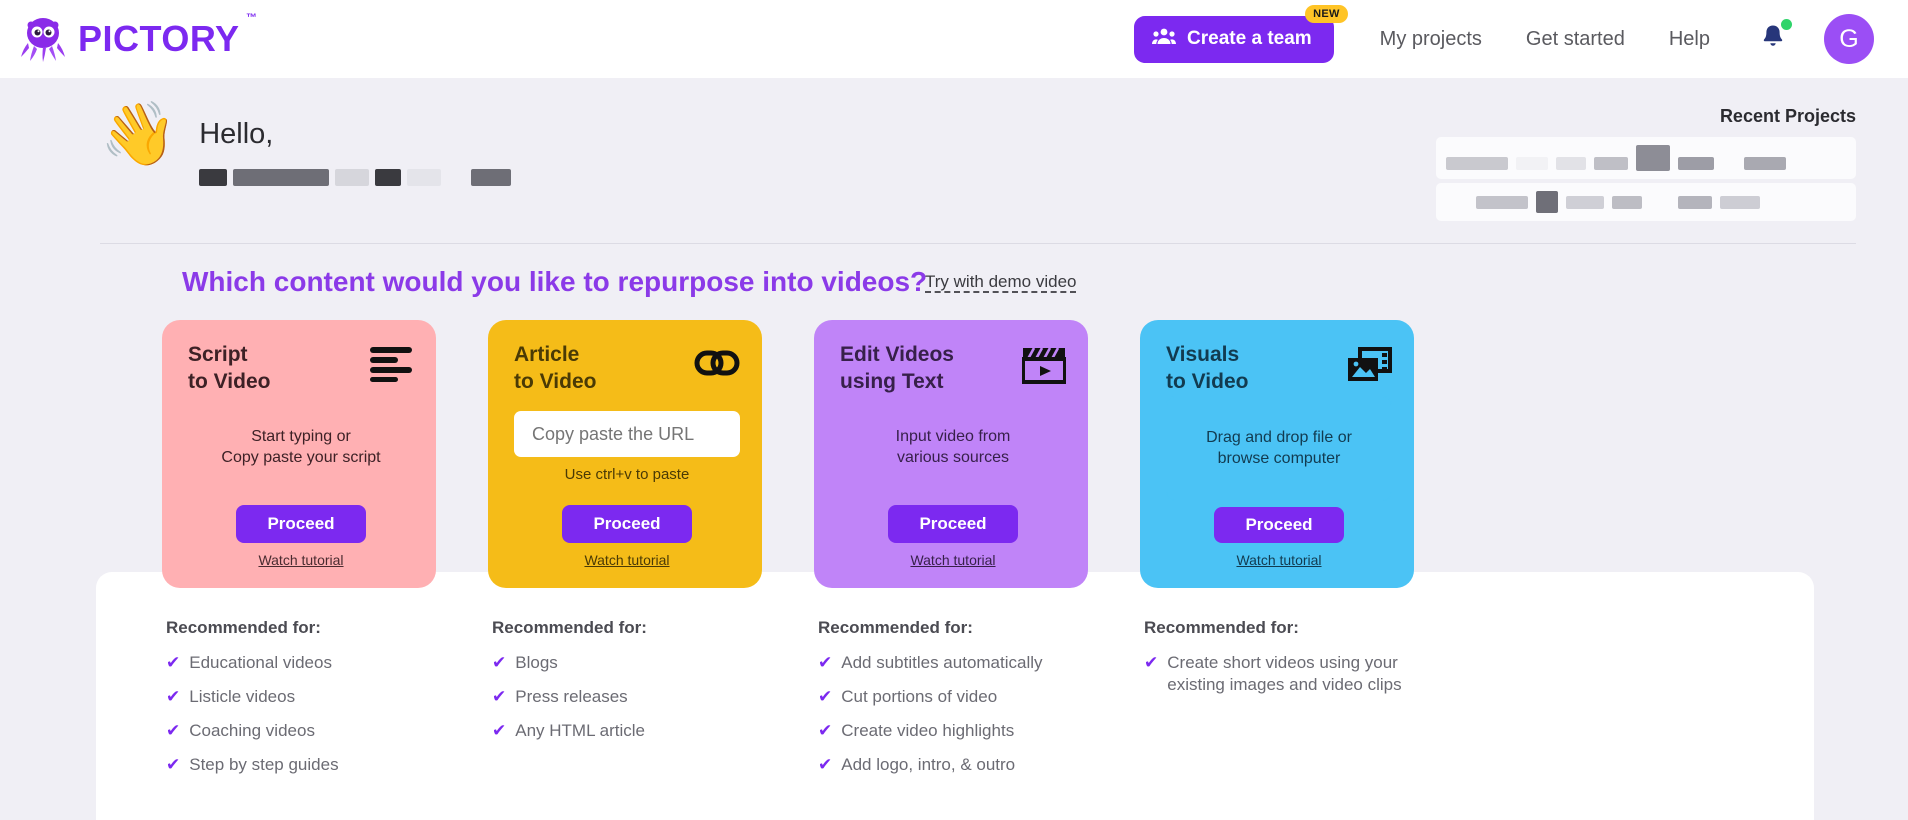 This screenshot has width=1908, height=820. Describe the element at coordinates (229, 368) in the screenshot. I see `card-title: Script to Video` at that location.